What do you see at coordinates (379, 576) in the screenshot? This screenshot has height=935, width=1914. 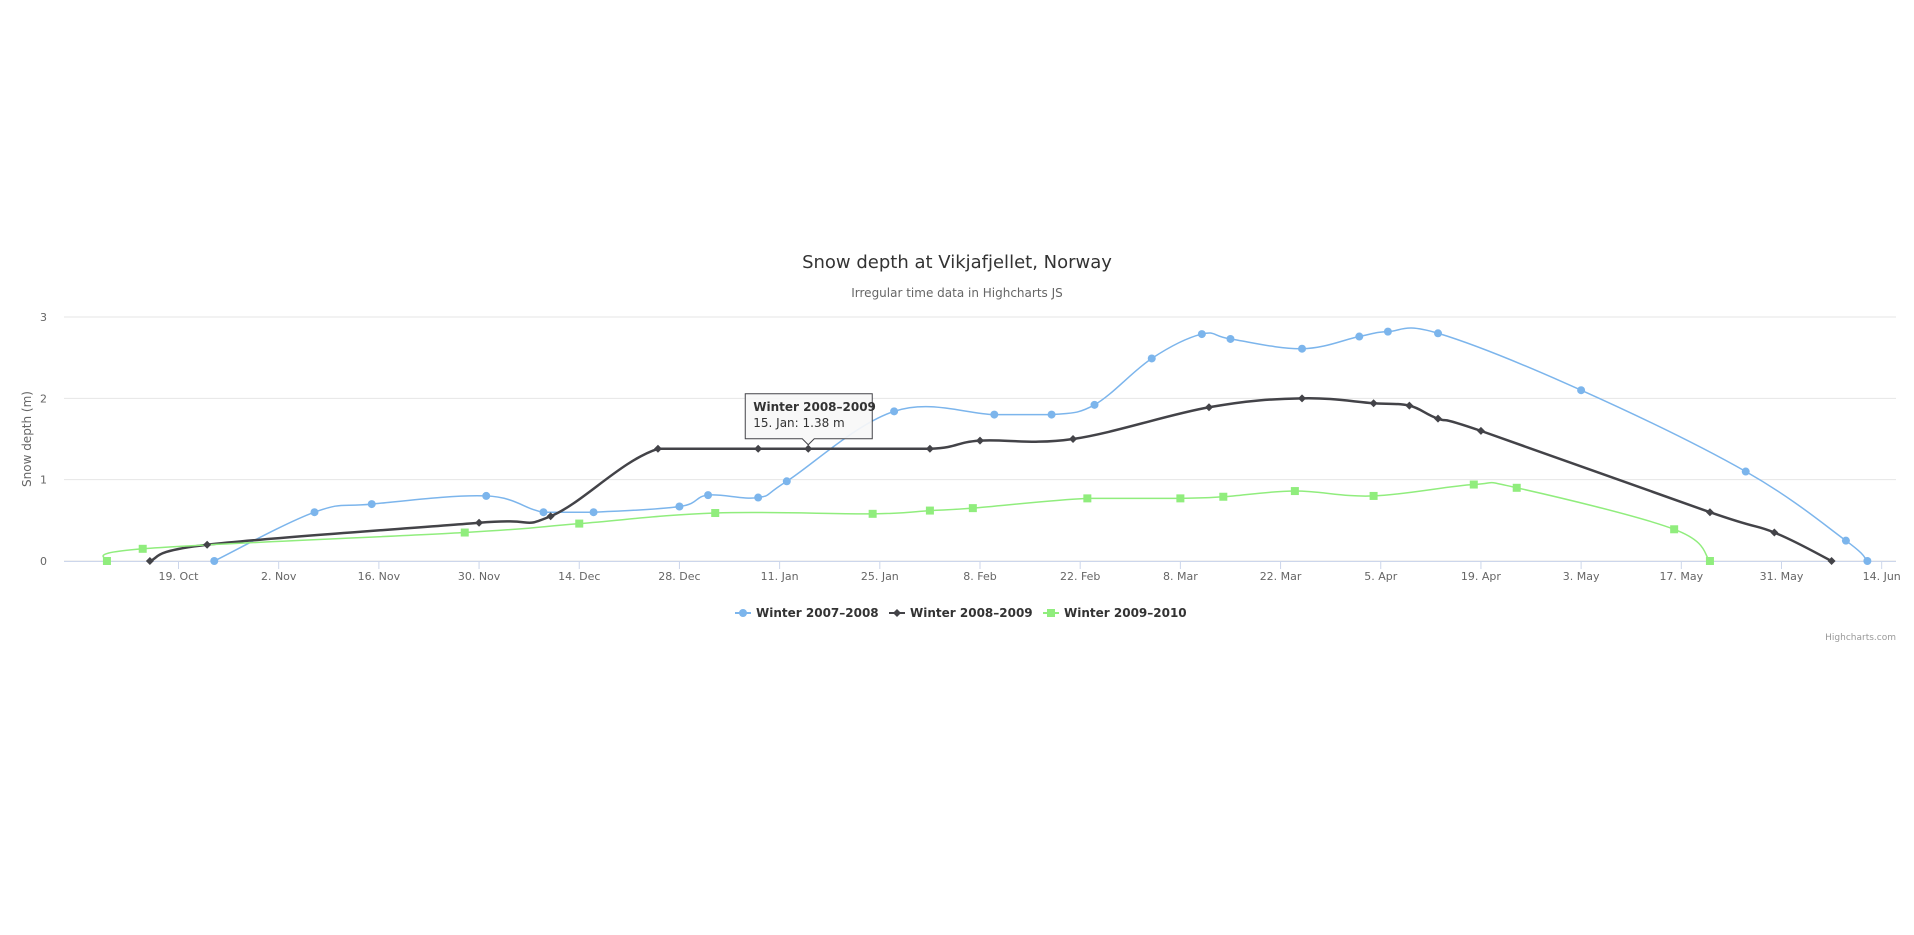 I see `x-tick-label: 16. Nov` at bounding box center [379, 576].